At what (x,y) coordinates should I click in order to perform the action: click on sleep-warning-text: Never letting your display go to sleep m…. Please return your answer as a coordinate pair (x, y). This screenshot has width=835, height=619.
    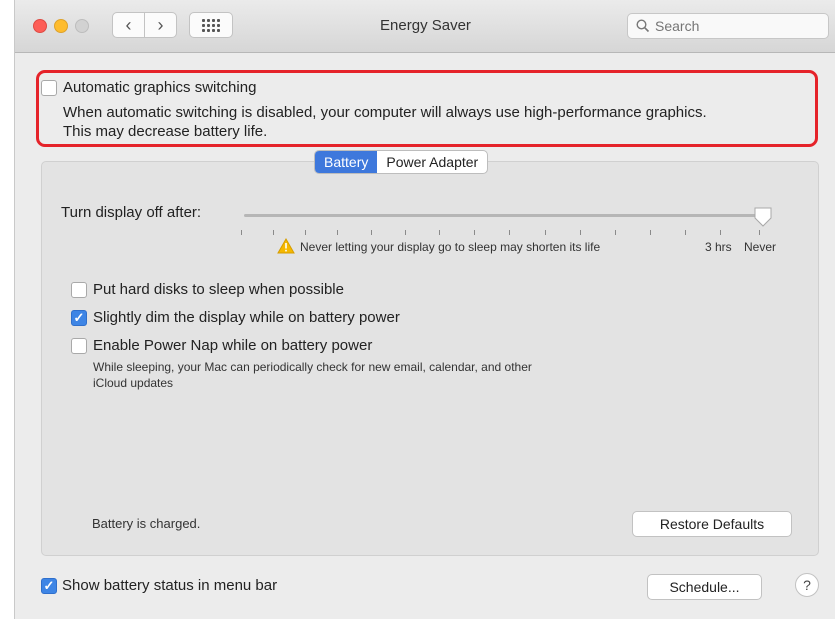
    Looking at the image, I should click on (450, 247).